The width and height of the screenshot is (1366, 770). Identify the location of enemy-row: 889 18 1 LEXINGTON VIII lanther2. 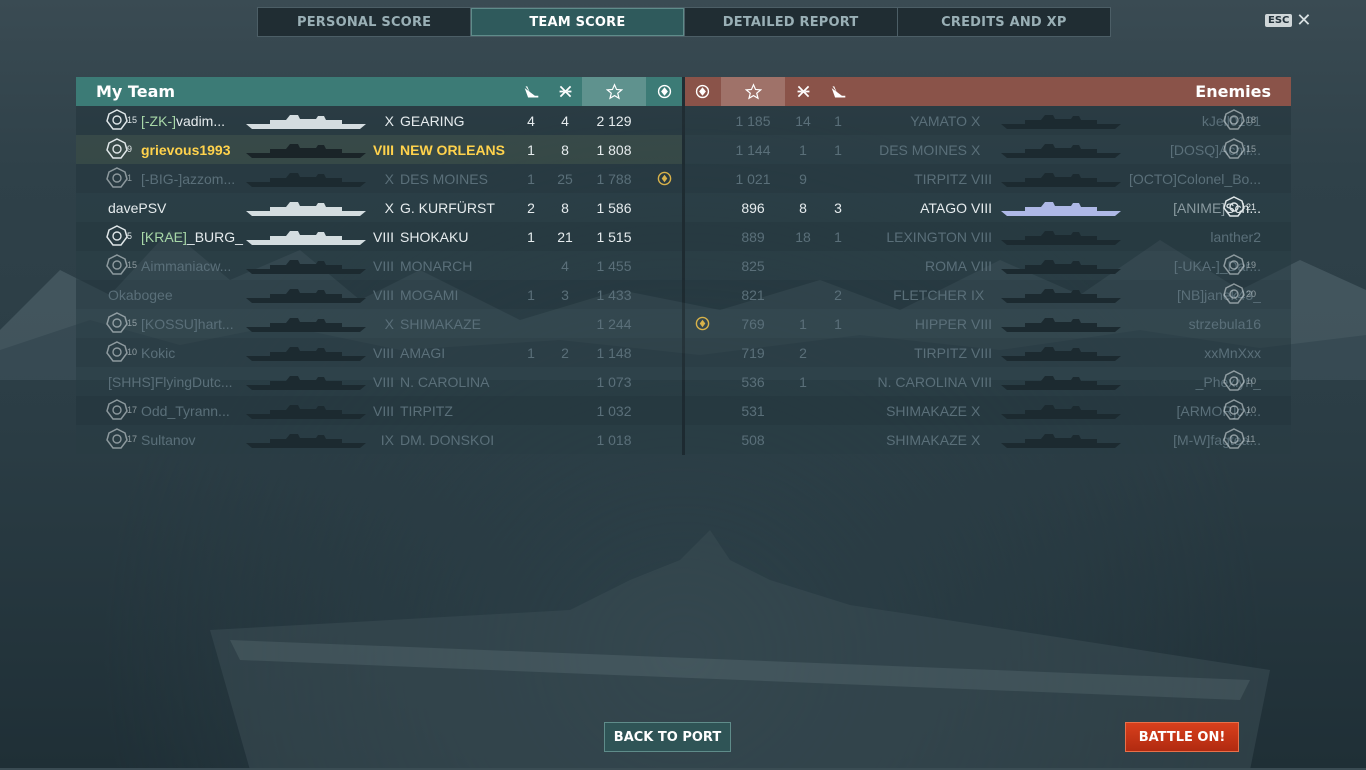
(988, 236).